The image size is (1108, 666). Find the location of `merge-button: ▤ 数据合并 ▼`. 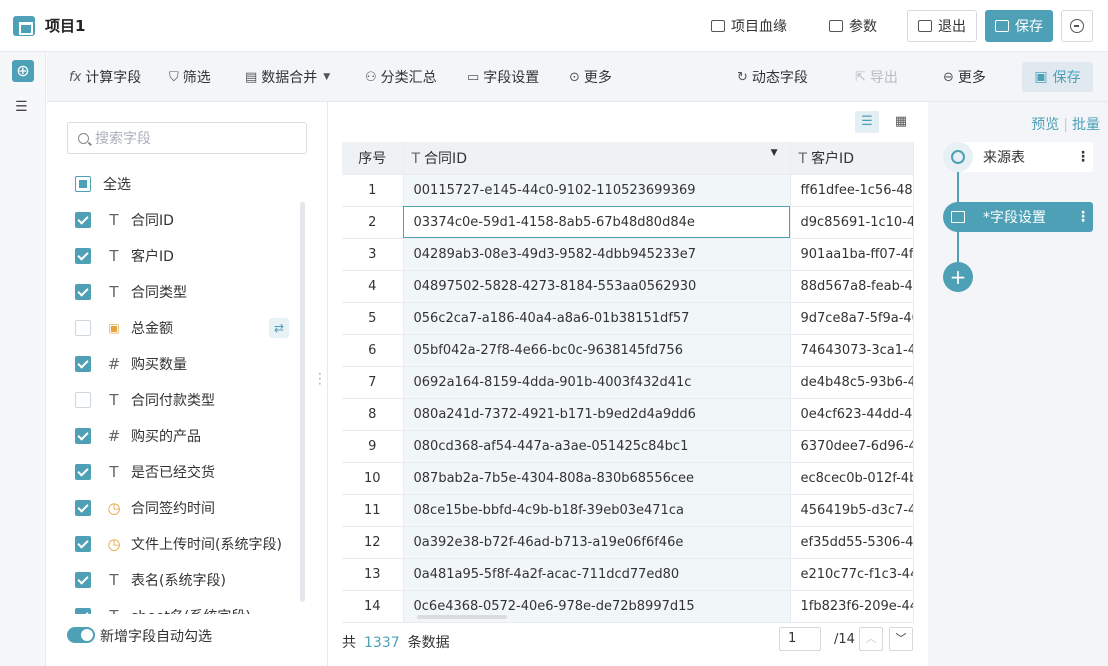

merge-button: ▤ 数据合并 ▼ is located at coordinates (289, 77).